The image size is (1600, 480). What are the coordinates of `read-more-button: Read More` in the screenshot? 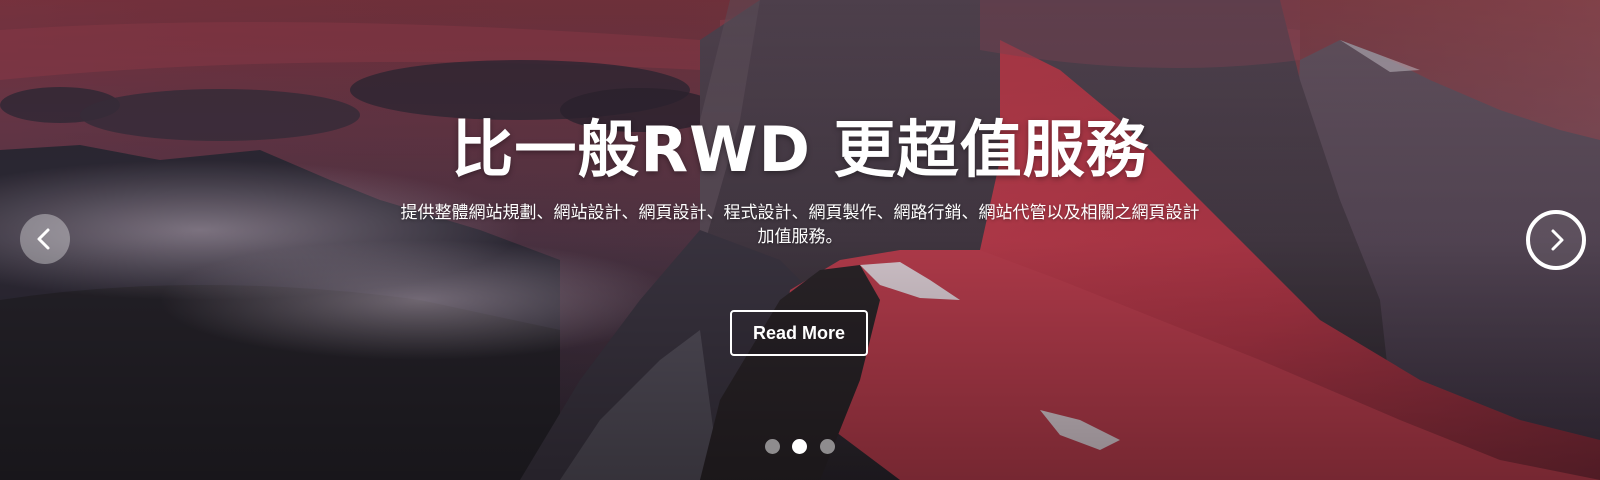 It's located at (799, 333).